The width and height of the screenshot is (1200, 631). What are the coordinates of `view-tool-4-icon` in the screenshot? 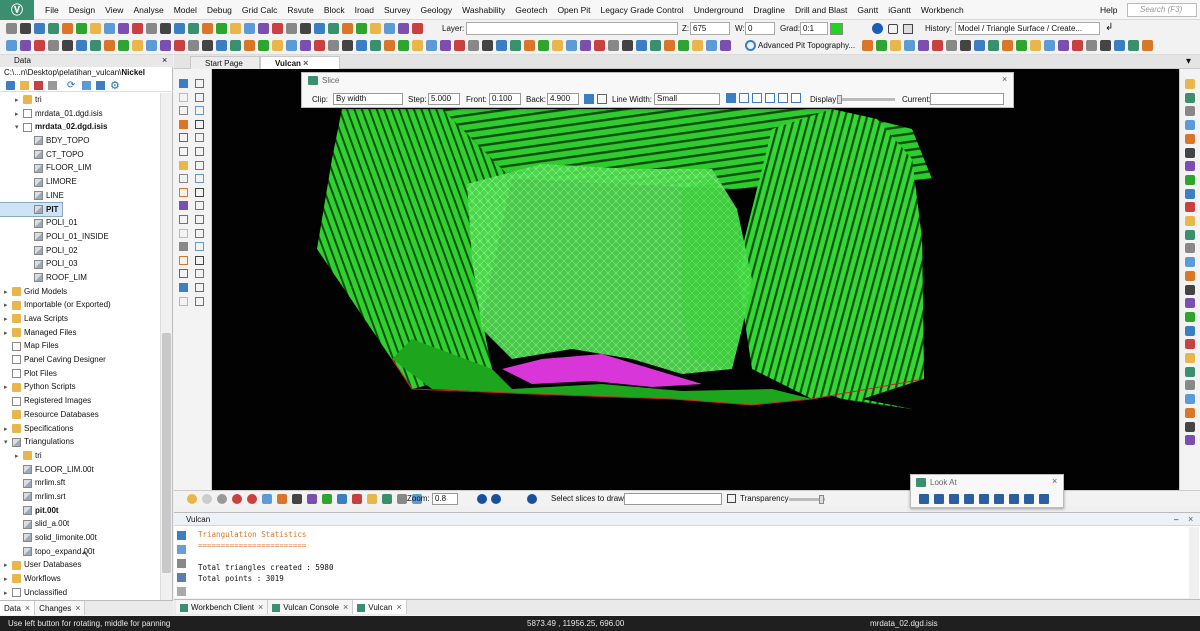 It's located at (236, 499).